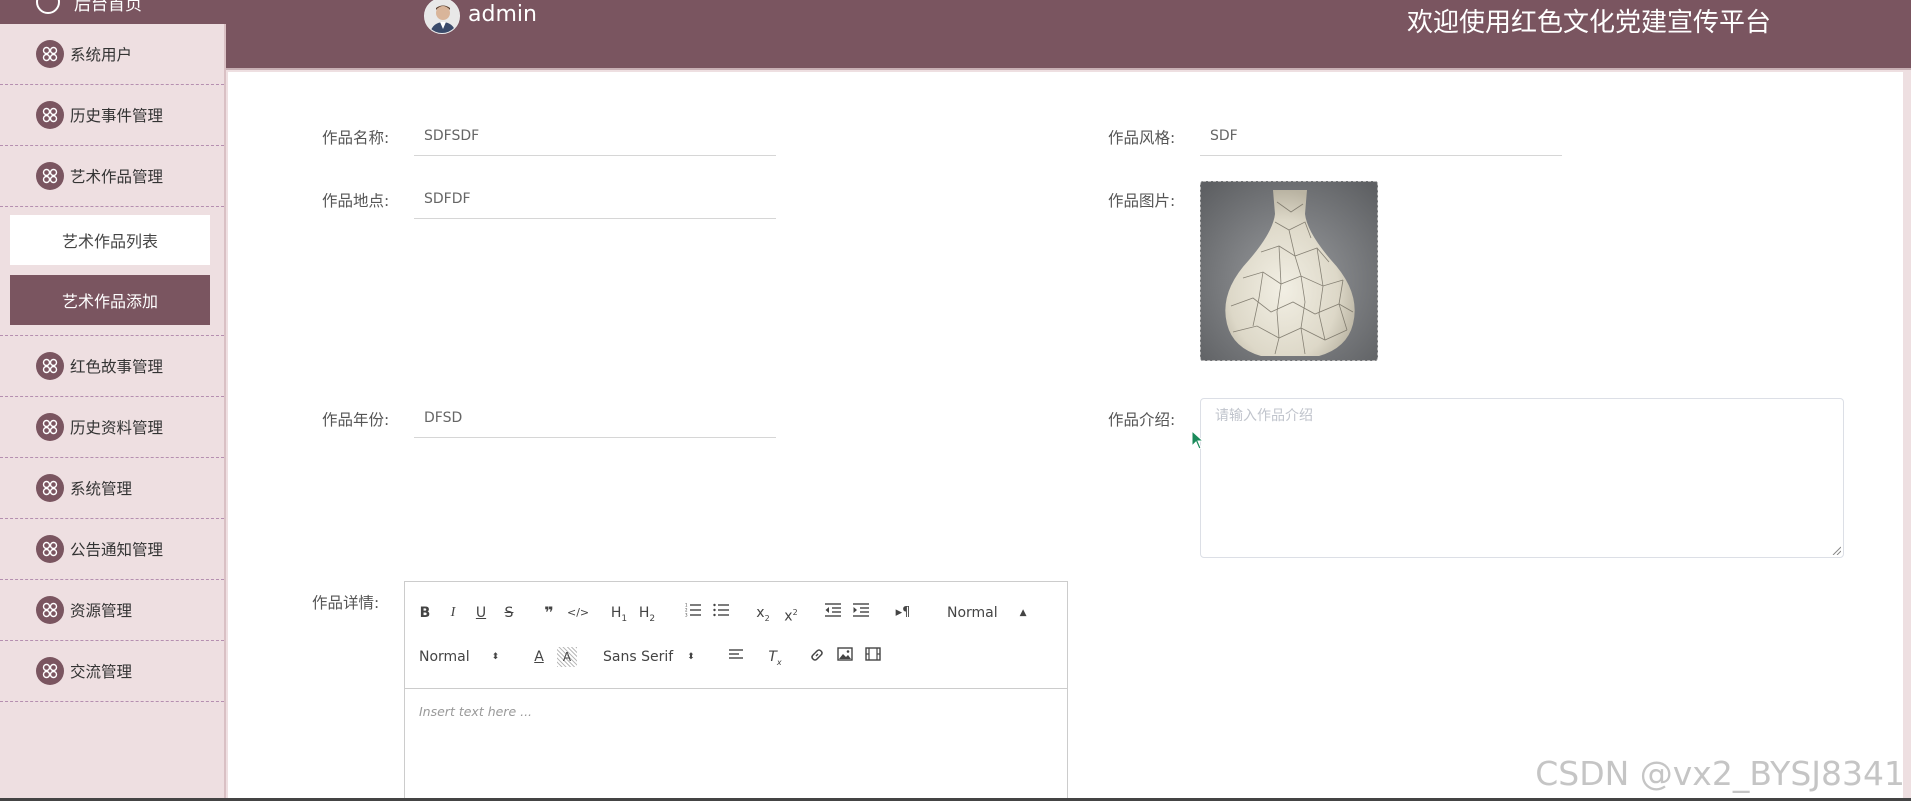 The height and width of the screenshot is (801, 1911). What do you see at coordinates (453, 613) in the screenshot?
I see `italic-icon: I` at bounding box center [453, 613].